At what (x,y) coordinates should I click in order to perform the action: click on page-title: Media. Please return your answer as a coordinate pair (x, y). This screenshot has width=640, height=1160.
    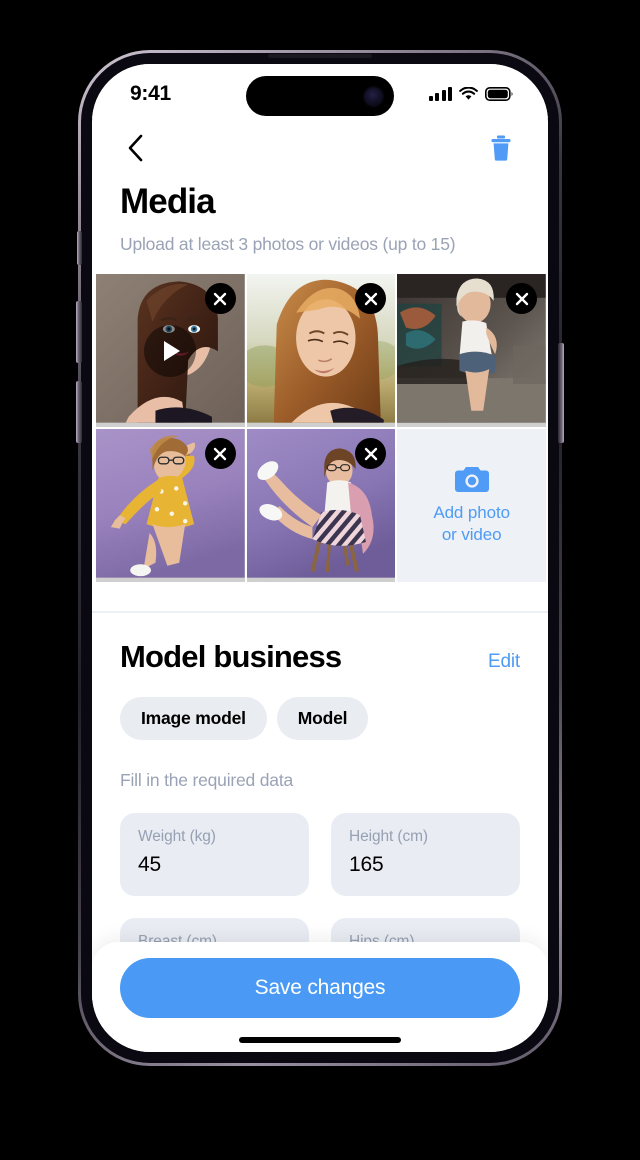
    Looking at the image, I should click on (168, 201).